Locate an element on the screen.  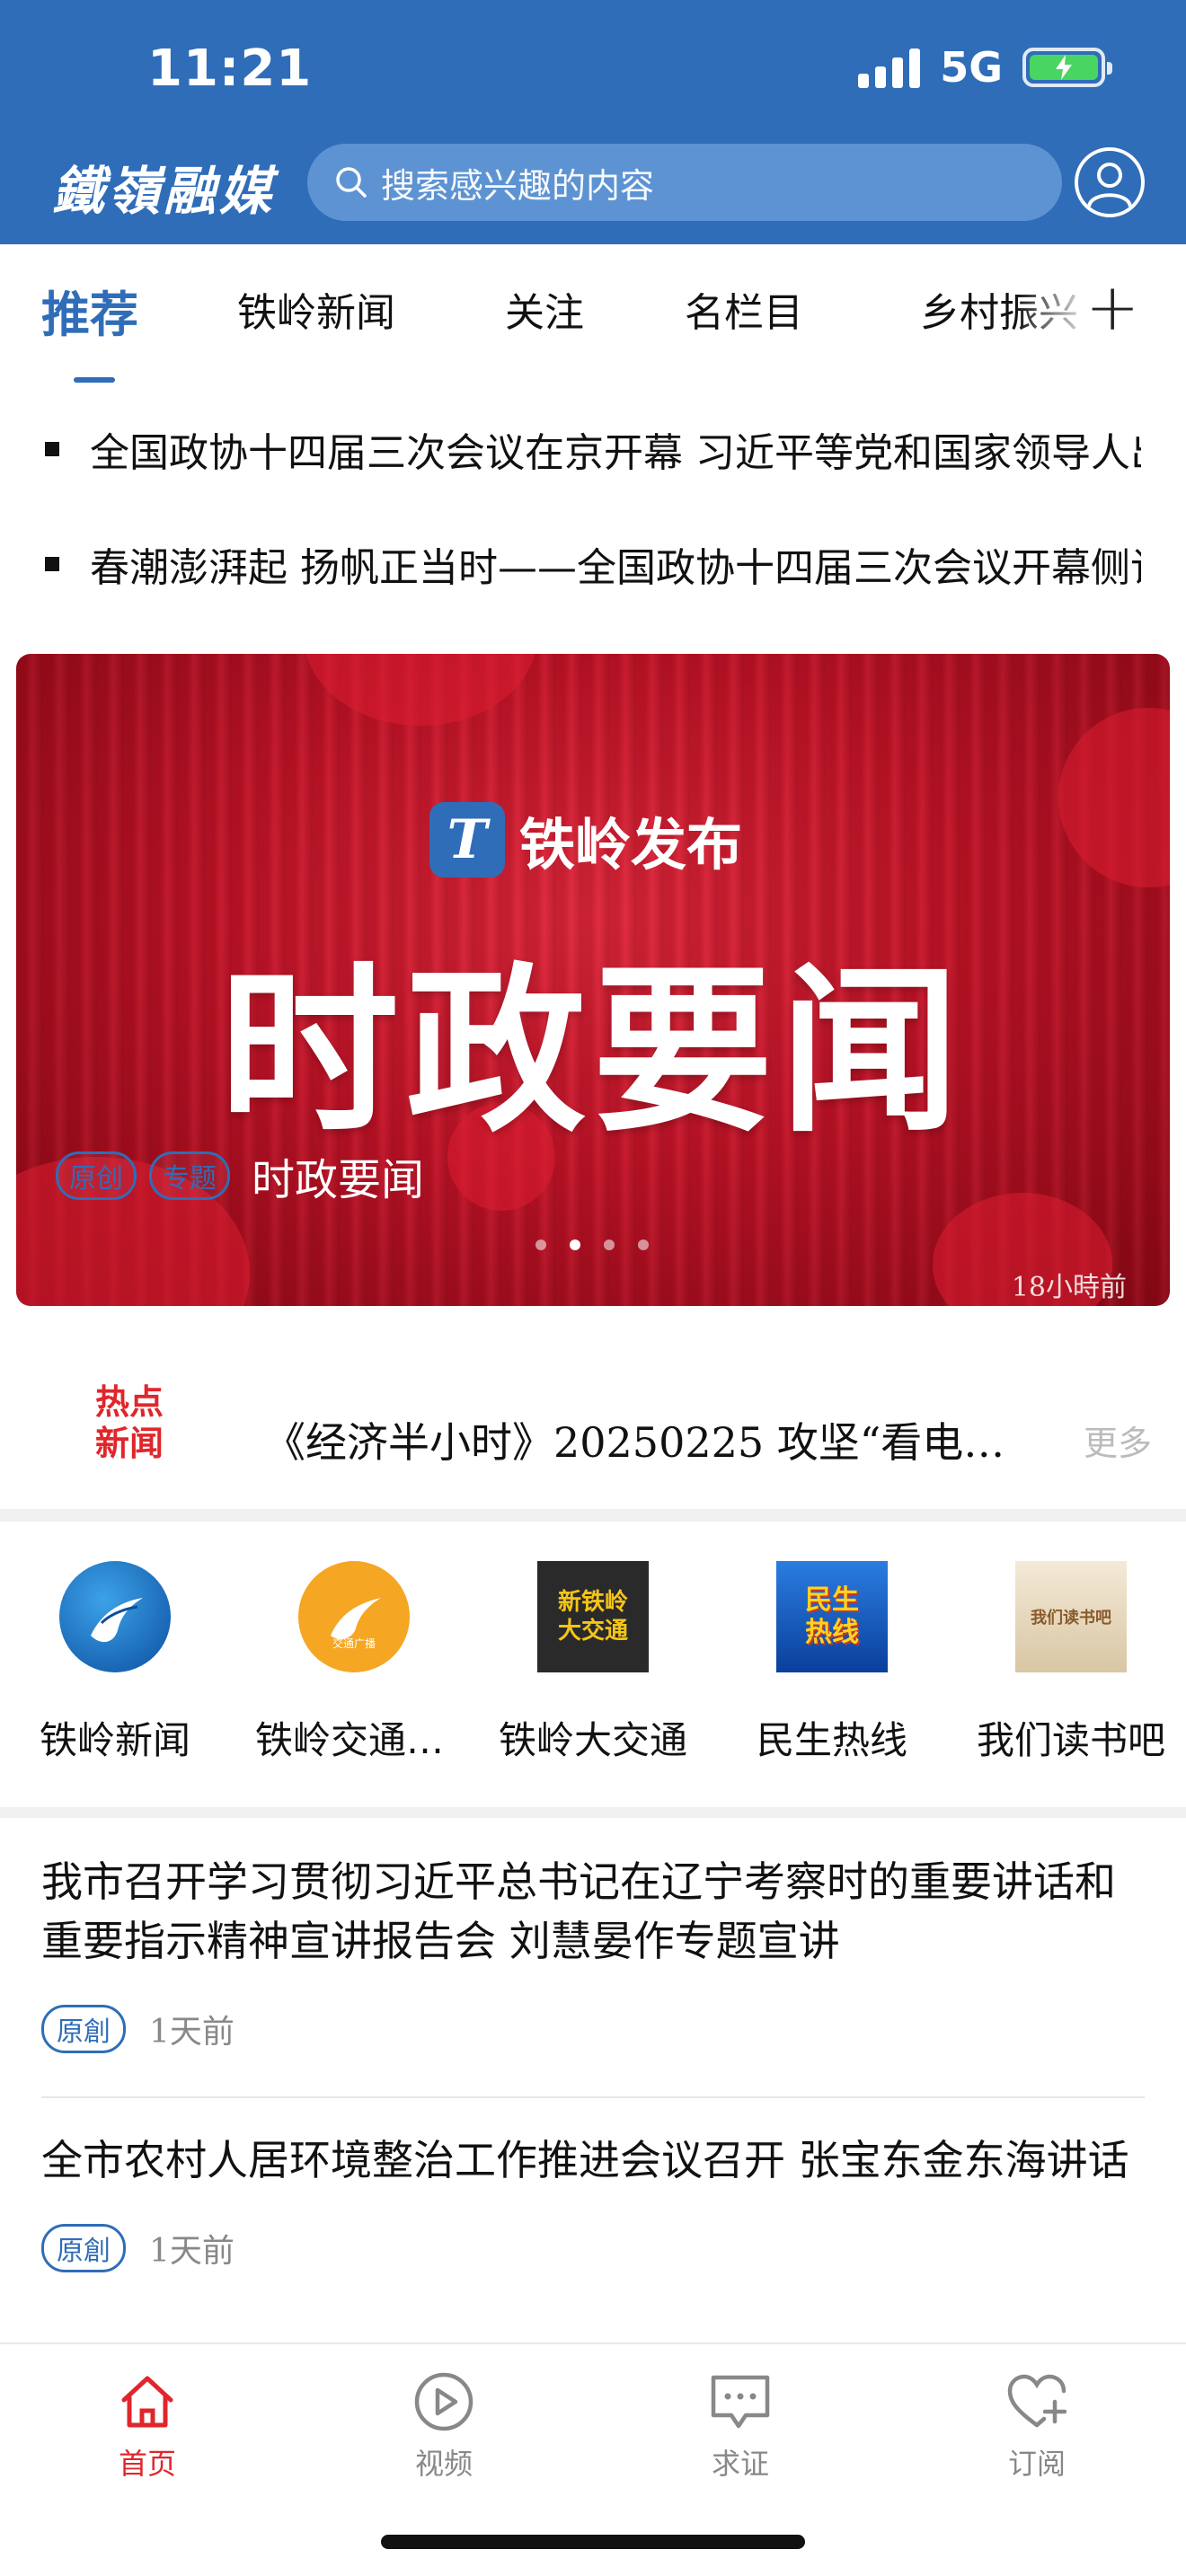
nav-video: 视频 is located at coordinates (444, 2425).